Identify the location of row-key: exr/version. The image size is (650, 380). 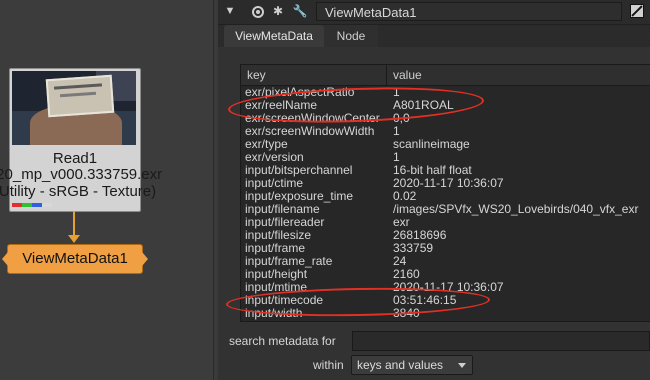
(274, 157).